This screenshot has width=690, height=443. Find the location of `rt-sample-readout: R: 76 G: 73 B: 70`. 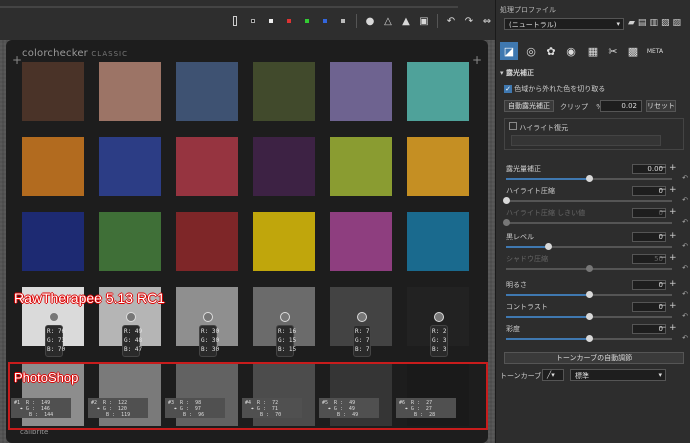

rt-sample-readout: R: 76 G: 73 B: 70 is located at coordinates (55, 341).